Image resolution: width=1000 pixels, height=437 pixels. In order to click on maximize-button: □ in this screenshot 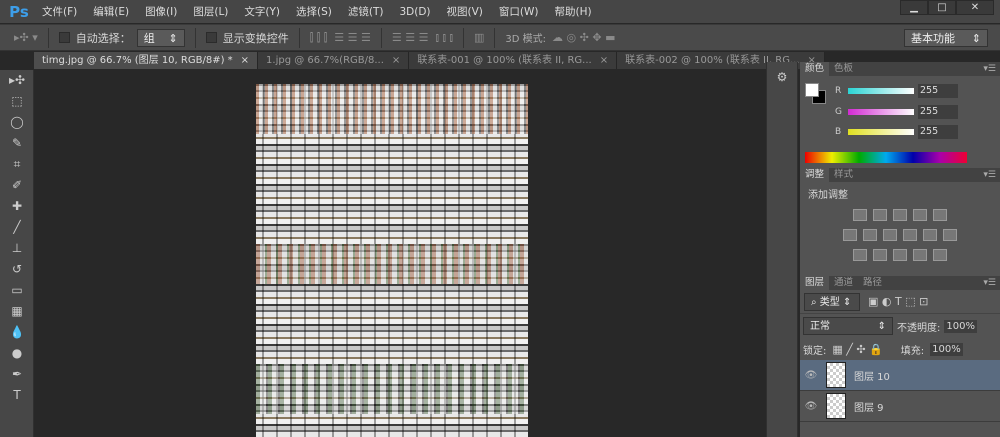, I will do `click(942, 7)`.